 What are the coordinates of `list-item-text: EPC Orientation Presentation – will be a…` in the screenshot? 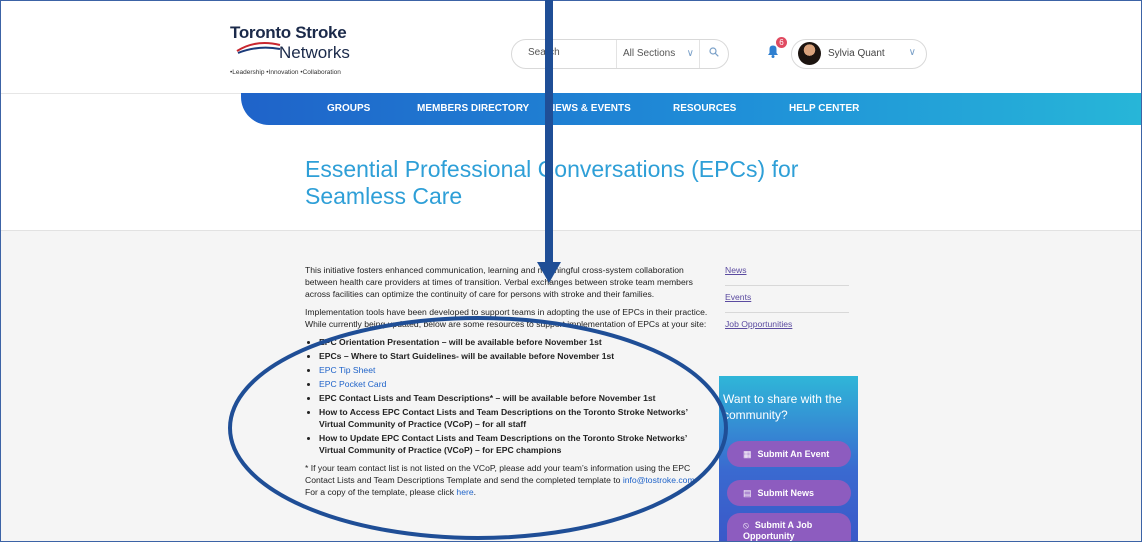 It's located at (460, 342).